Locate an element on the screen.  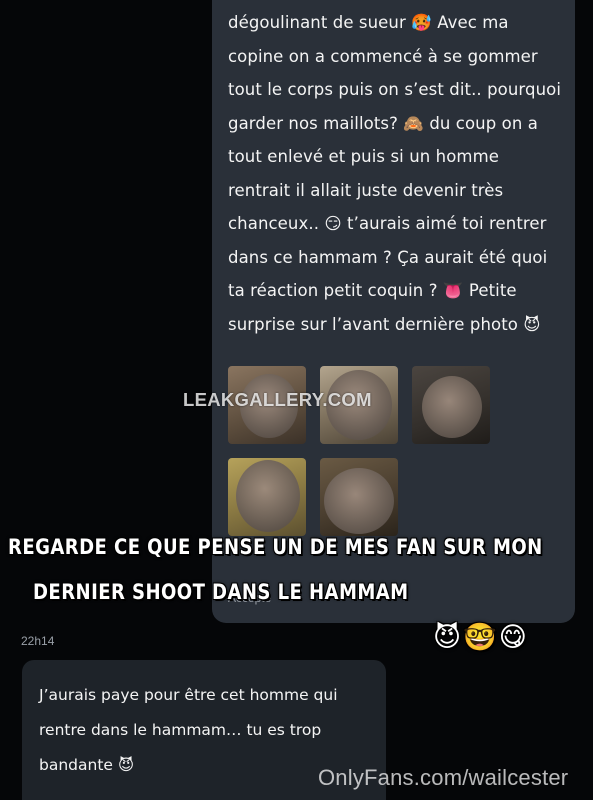
onlyfans-watermark: OnlyFans.com/wailcester is located at coordinates (443, 777).